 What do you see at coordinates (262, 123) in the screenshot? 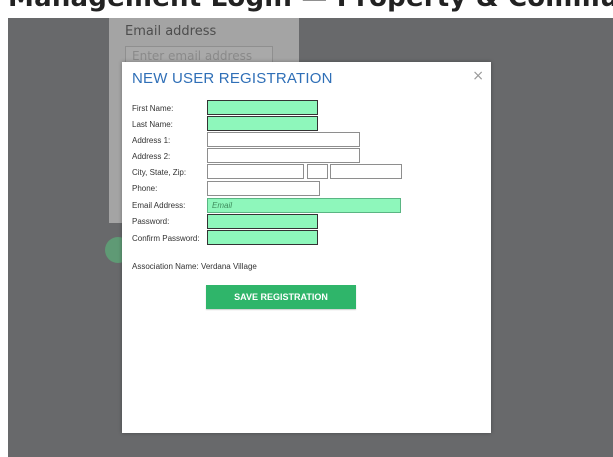
I see `last-name-field` at bounding box center [262, 123].